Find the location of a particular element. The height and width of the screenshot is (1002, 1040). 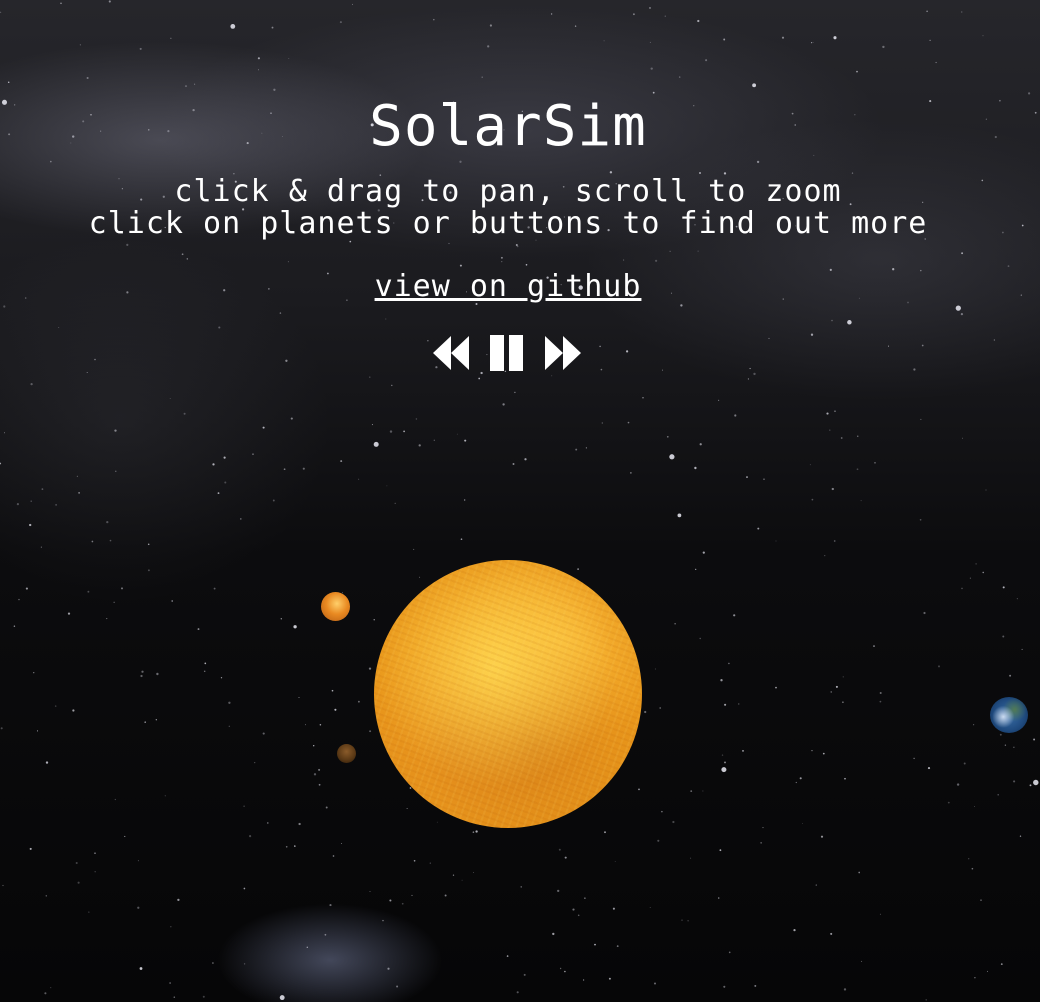

github-link: view on github is located at coordinates (508, 287).